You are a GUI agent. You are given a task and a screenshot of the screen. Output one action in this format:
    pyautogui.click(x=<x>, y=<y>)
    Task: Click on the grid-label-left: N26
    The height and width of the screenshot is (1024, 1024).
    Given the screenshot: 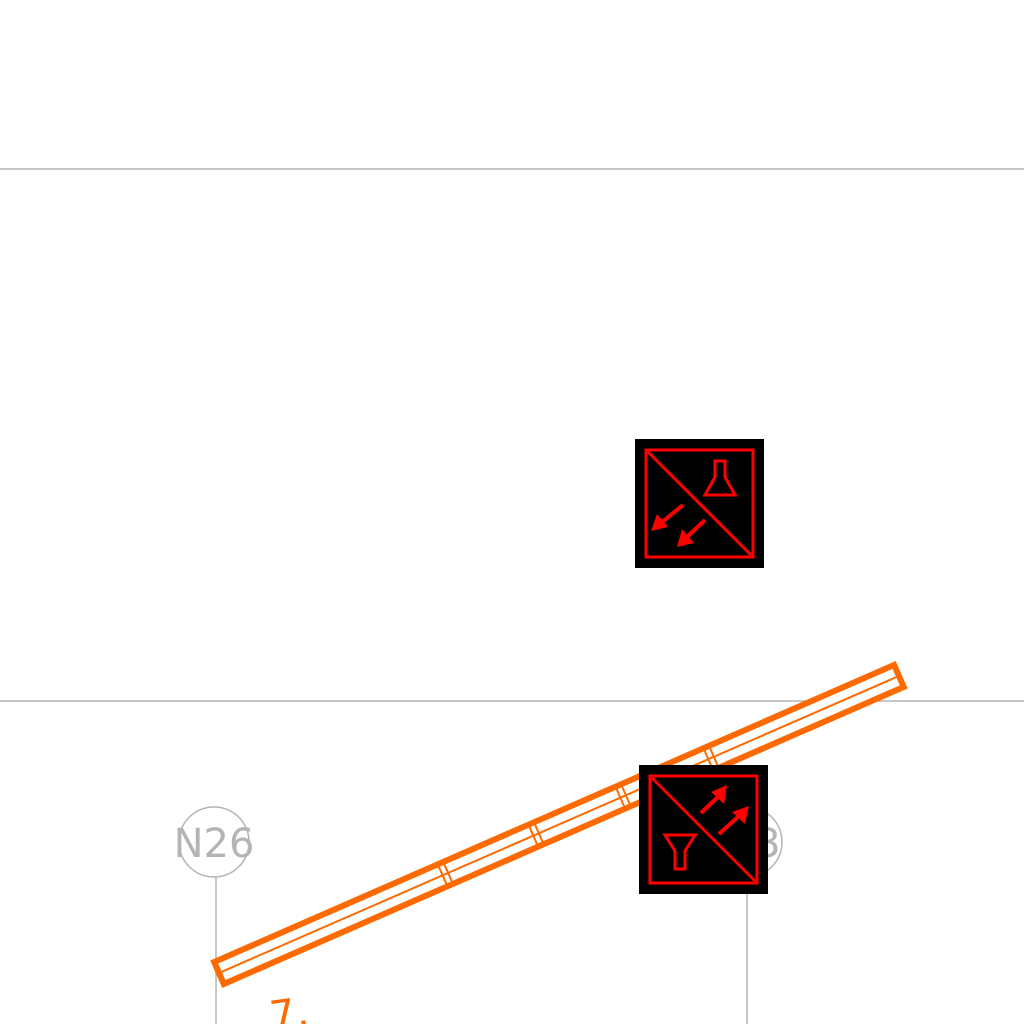 What is the action you would take?
    pyautogui.click(x=214, y=844)
    